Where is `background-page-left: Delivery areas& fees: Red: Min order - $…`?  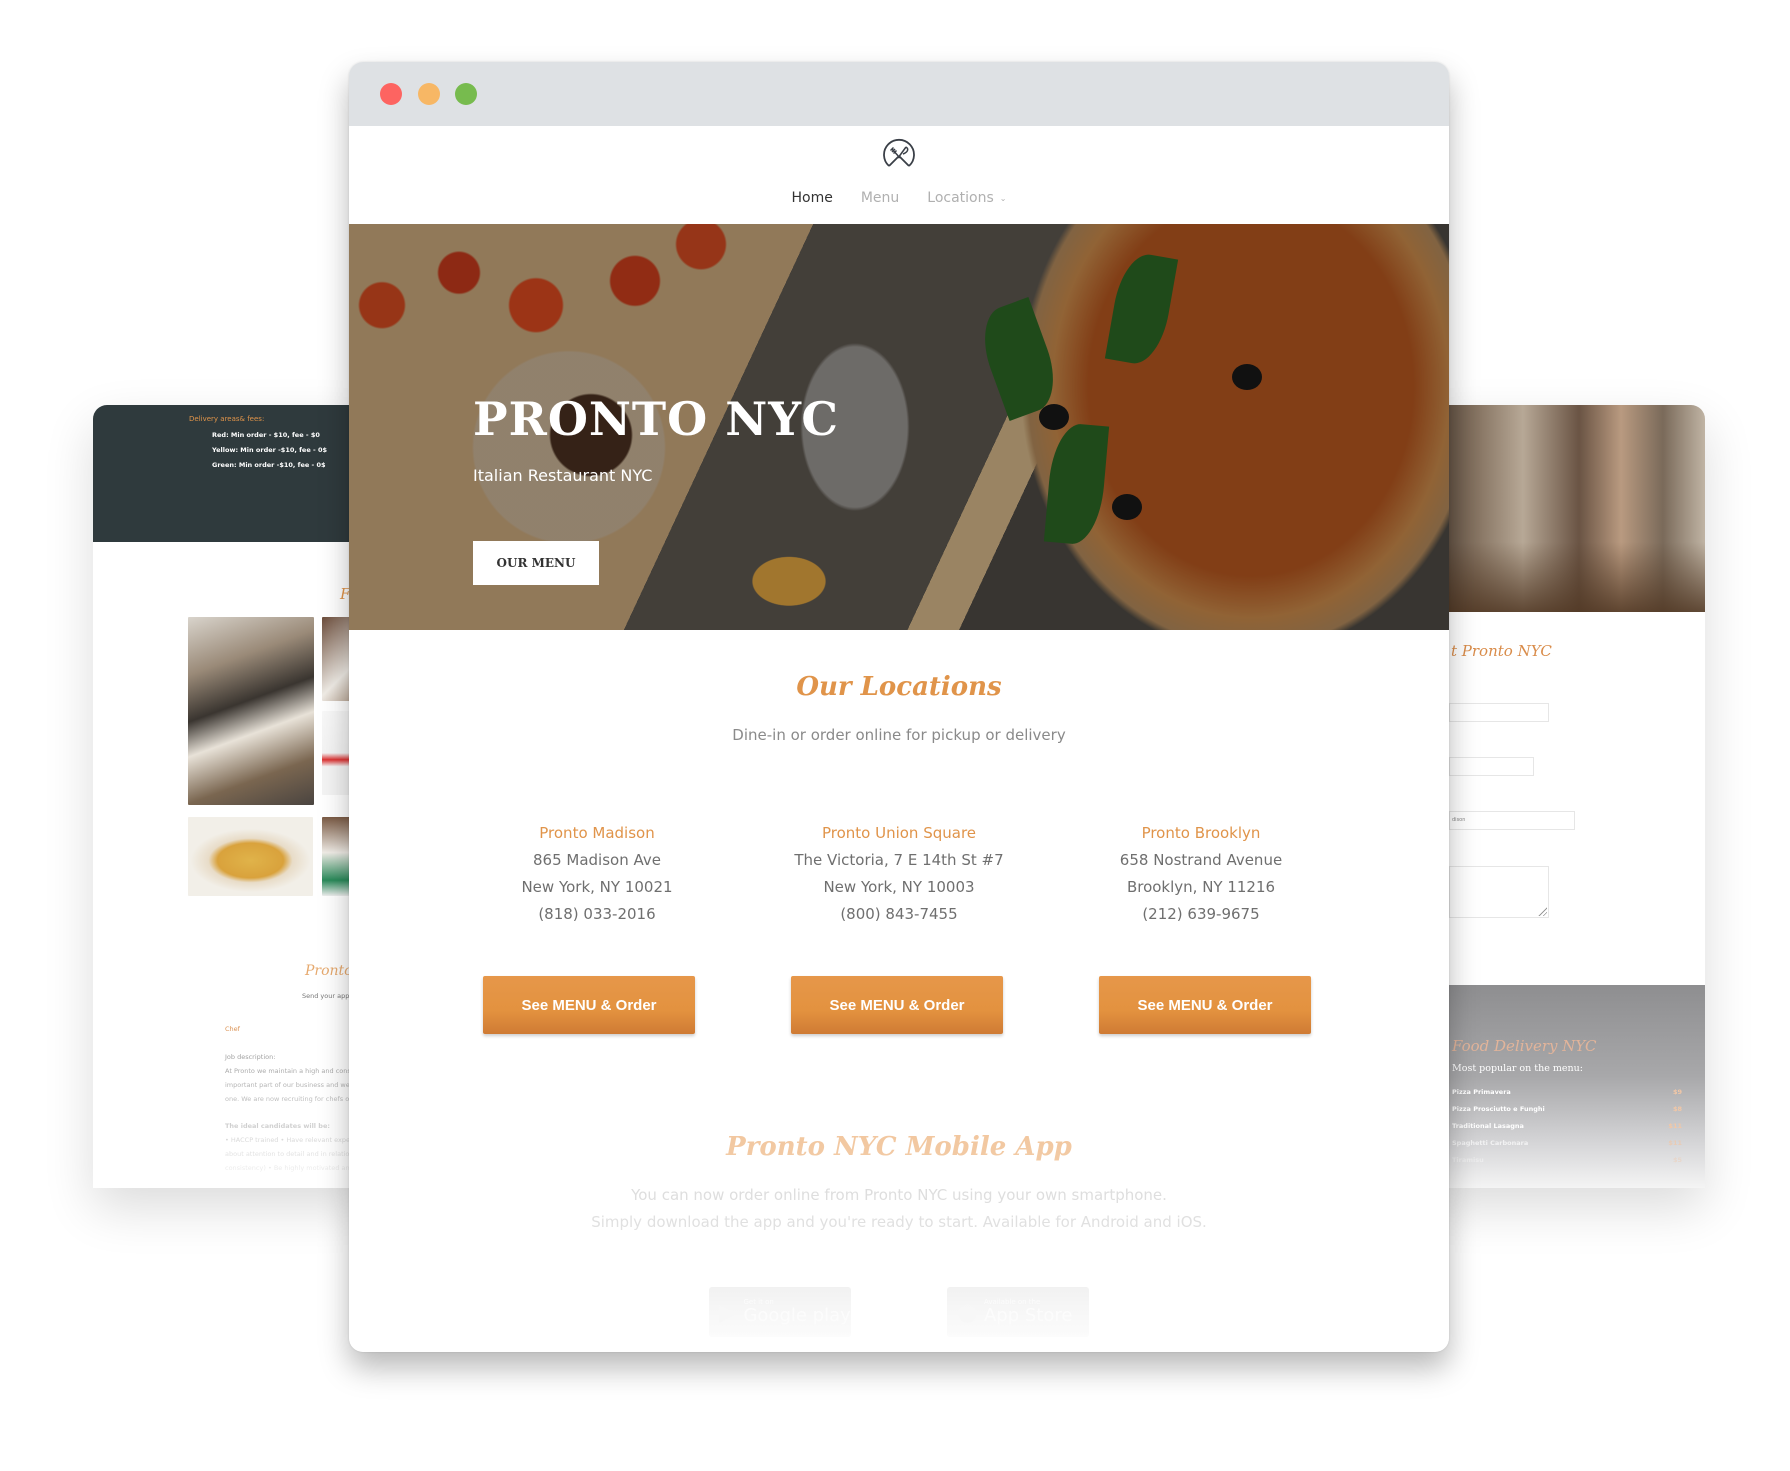 background-page-left: Delivery areas& fees: Red: Min order - $… is located at coordinates (233, 796).